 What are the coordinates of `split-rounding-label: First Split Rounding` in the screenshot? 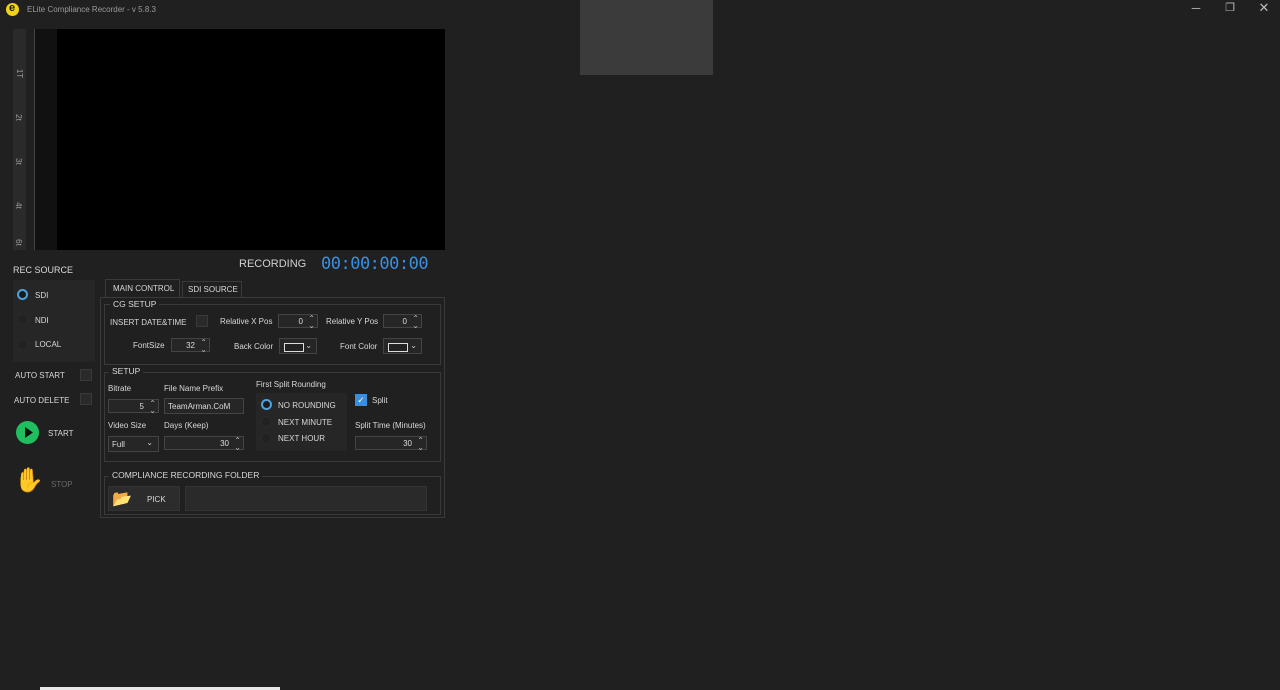 It's located at (291, 384).